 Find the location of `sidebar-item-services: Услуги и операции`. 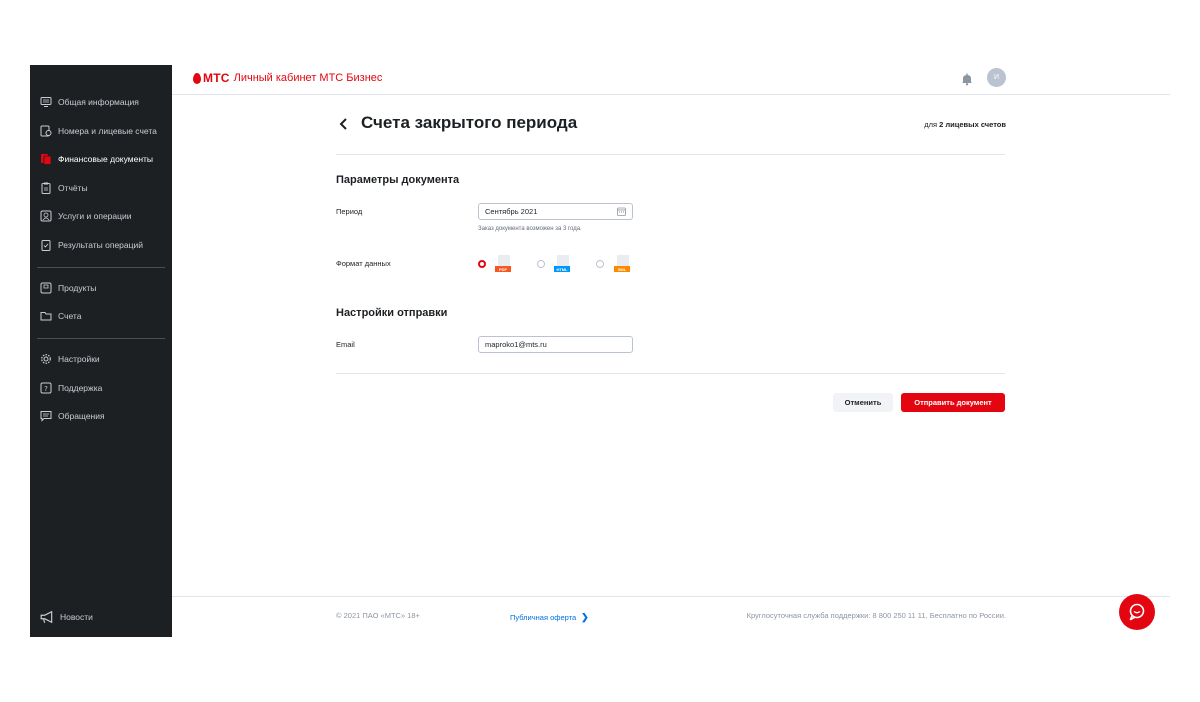

sidebar-item-services: Услуги и операции is located at coordinates (86, 216).